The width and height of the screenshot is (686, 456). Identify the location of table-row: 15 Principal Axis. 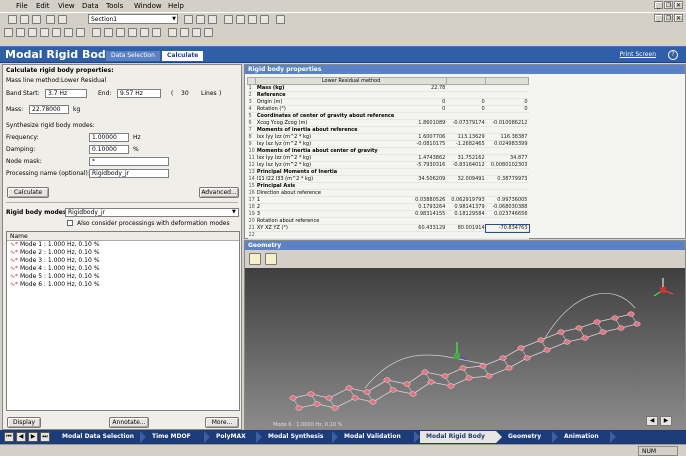
(388, 186).